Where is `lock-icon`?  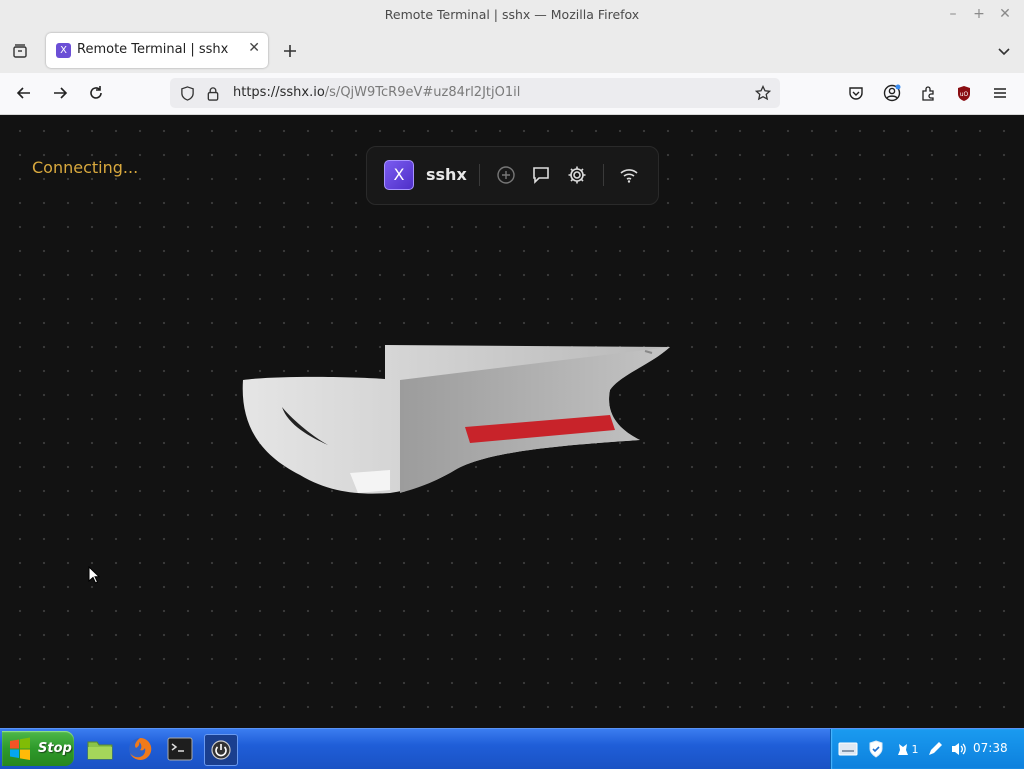 lock-icon is located at coordinates (213, 93).